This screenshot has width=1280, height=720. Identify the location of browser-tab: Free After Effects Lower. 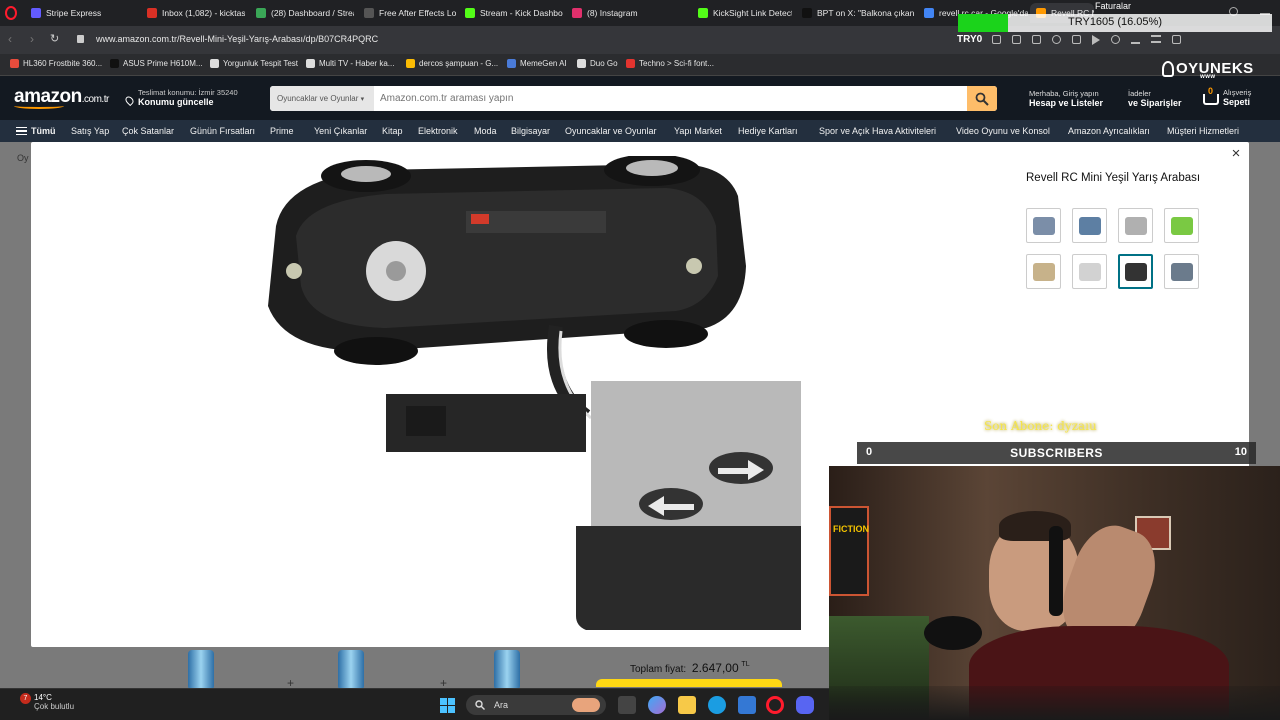
(407, 13).